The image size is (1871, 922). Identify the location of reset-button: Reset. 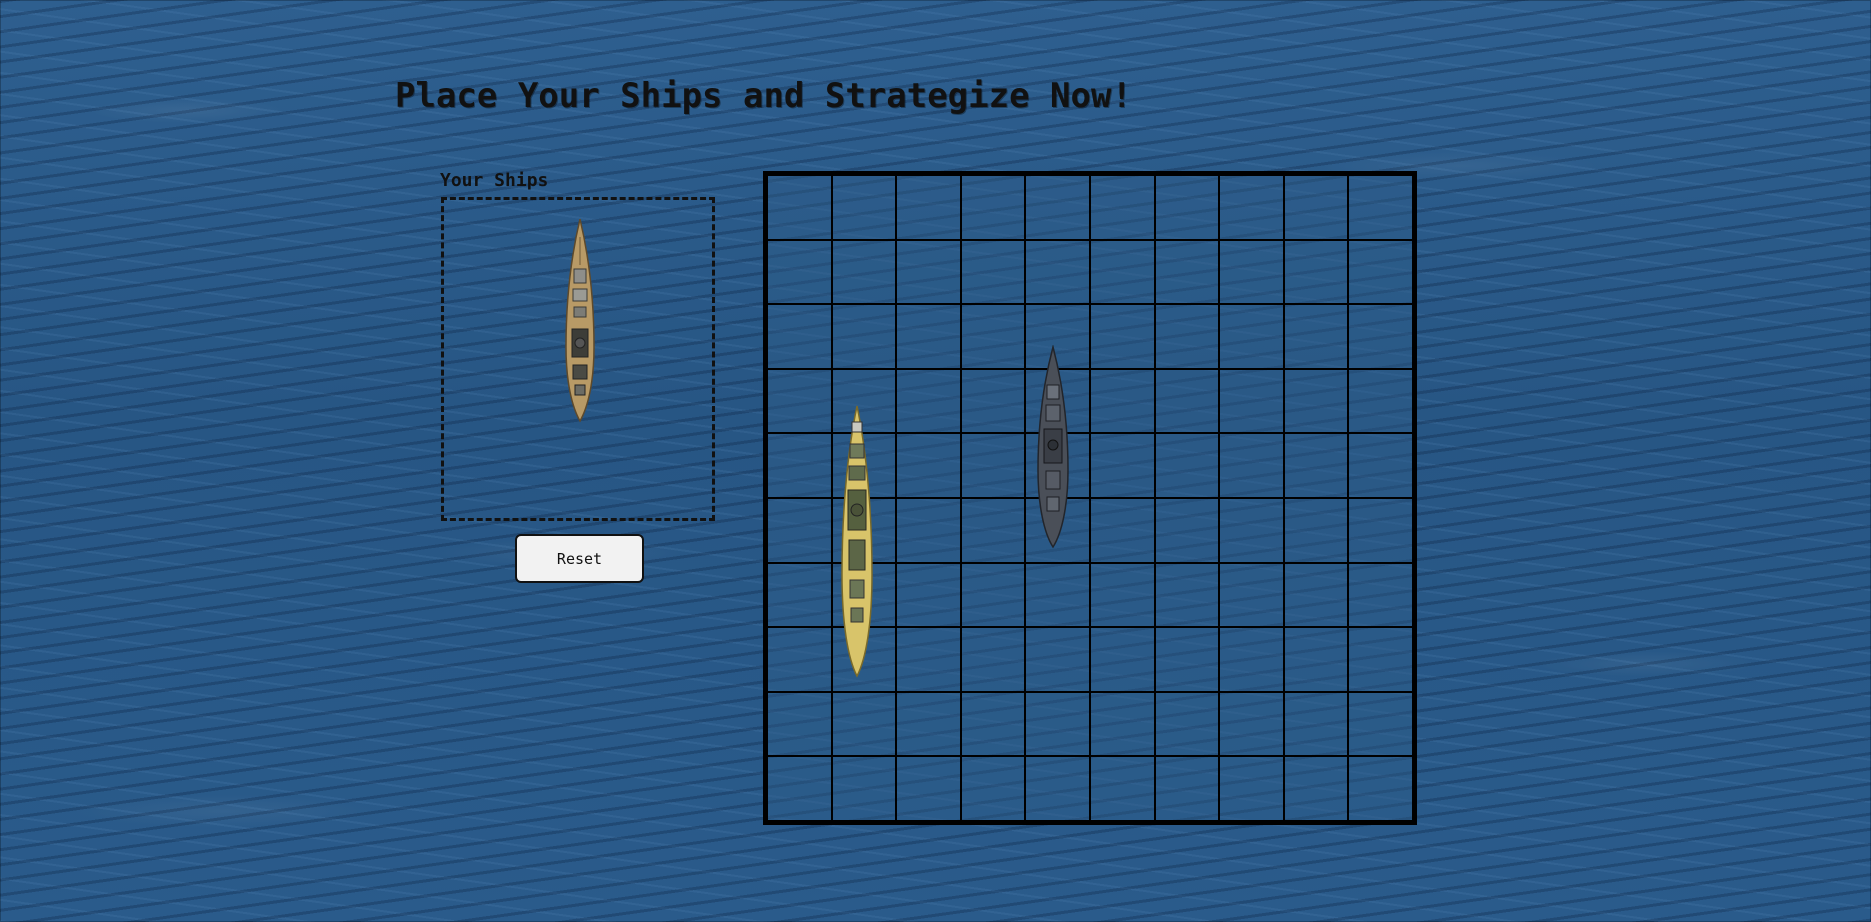
(579, 558).